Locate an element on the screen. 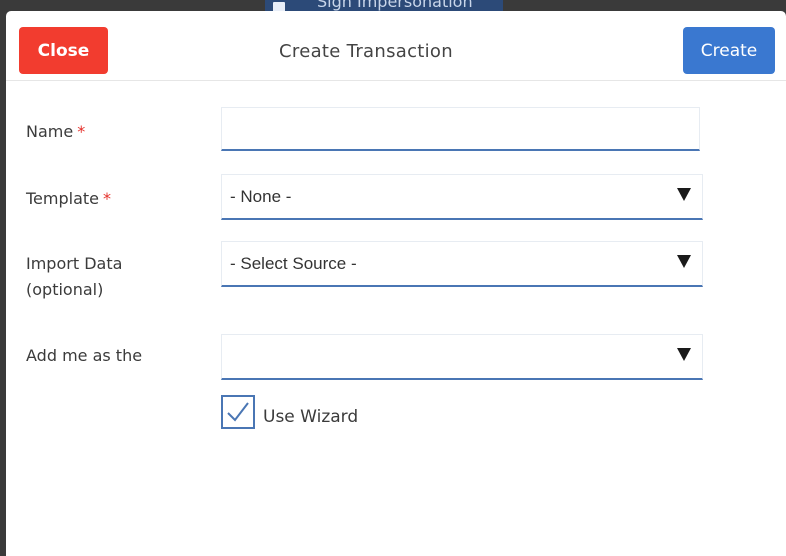 This screenshot has height=556, width=786. name-label: Name * is located at coordinates (55, 132).